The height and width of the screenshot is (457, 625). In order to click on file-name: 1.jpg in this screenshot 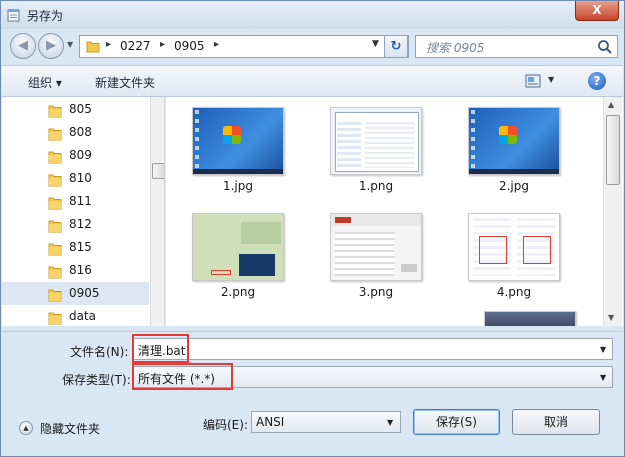, I will do `click(238, 186)`.